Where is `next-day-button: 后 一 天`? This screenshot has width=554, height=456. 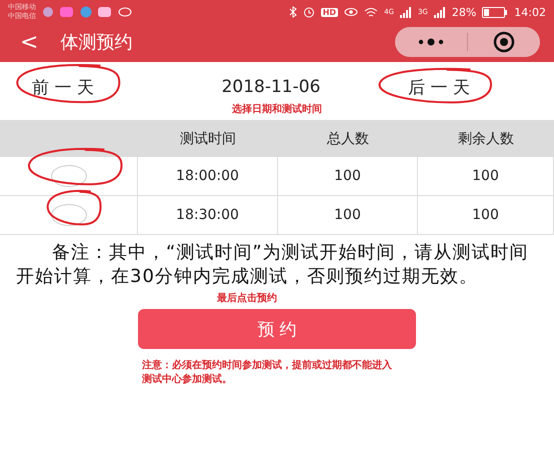
next-day-button: 后 一 天 is located at coordinates (439, 87).